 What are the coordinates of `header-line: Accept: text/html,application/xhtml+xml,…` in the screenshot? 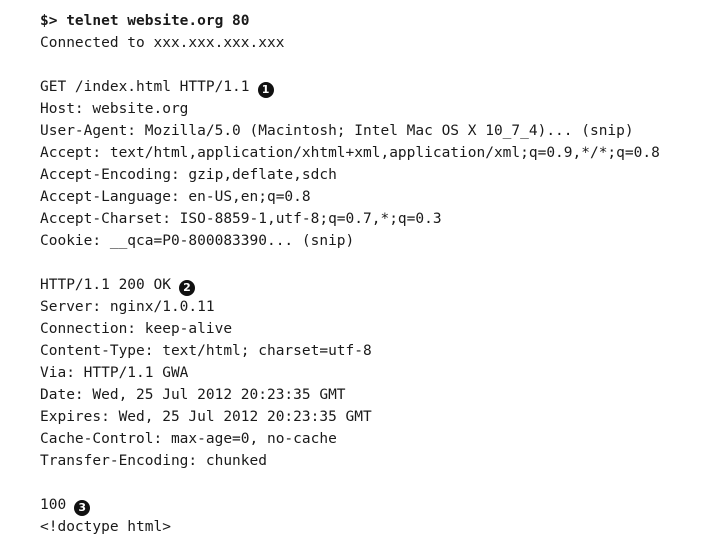 It's located at (350, 153).